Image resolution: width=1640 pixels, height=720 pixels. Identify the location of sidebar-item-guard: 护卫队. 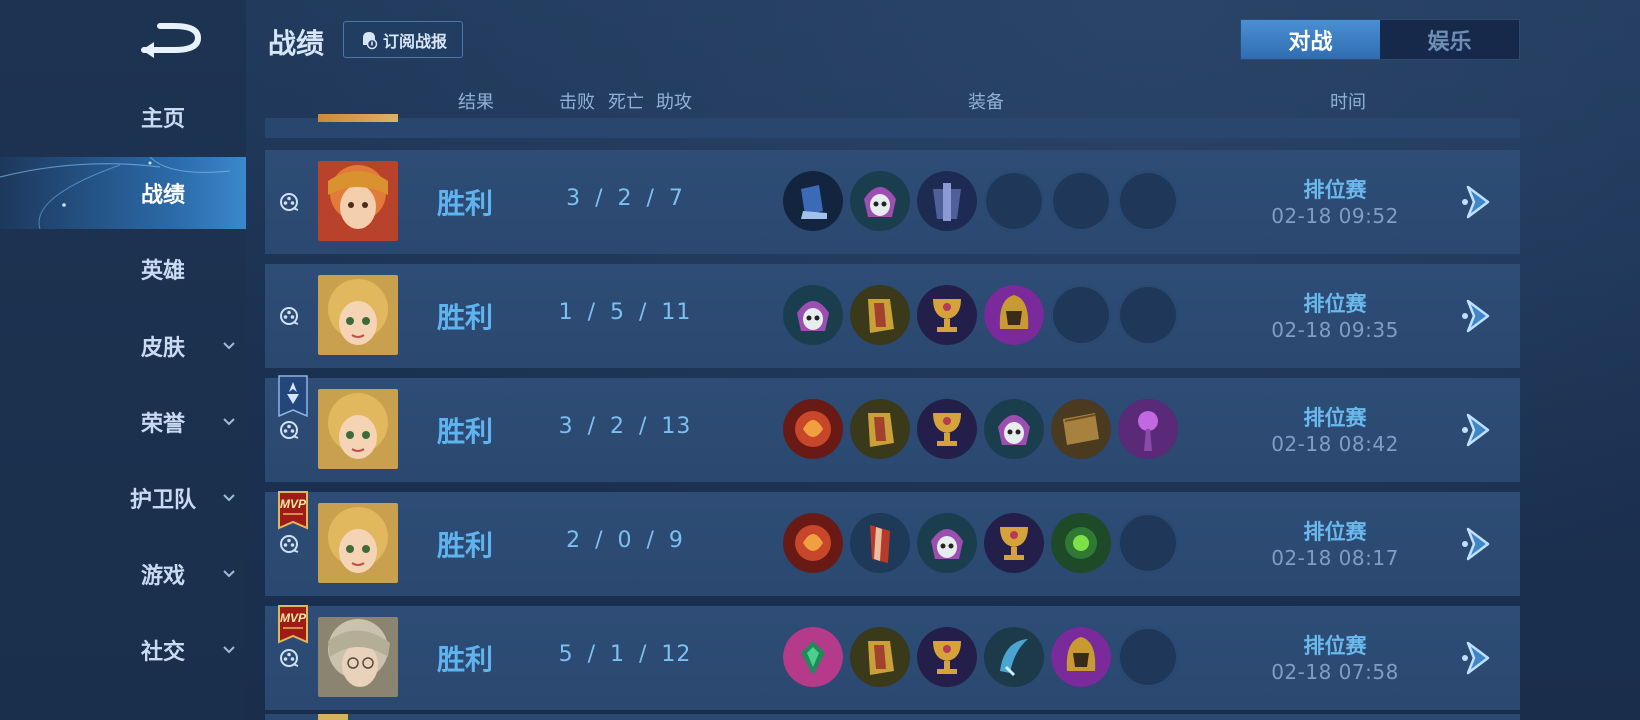
(123, 498).